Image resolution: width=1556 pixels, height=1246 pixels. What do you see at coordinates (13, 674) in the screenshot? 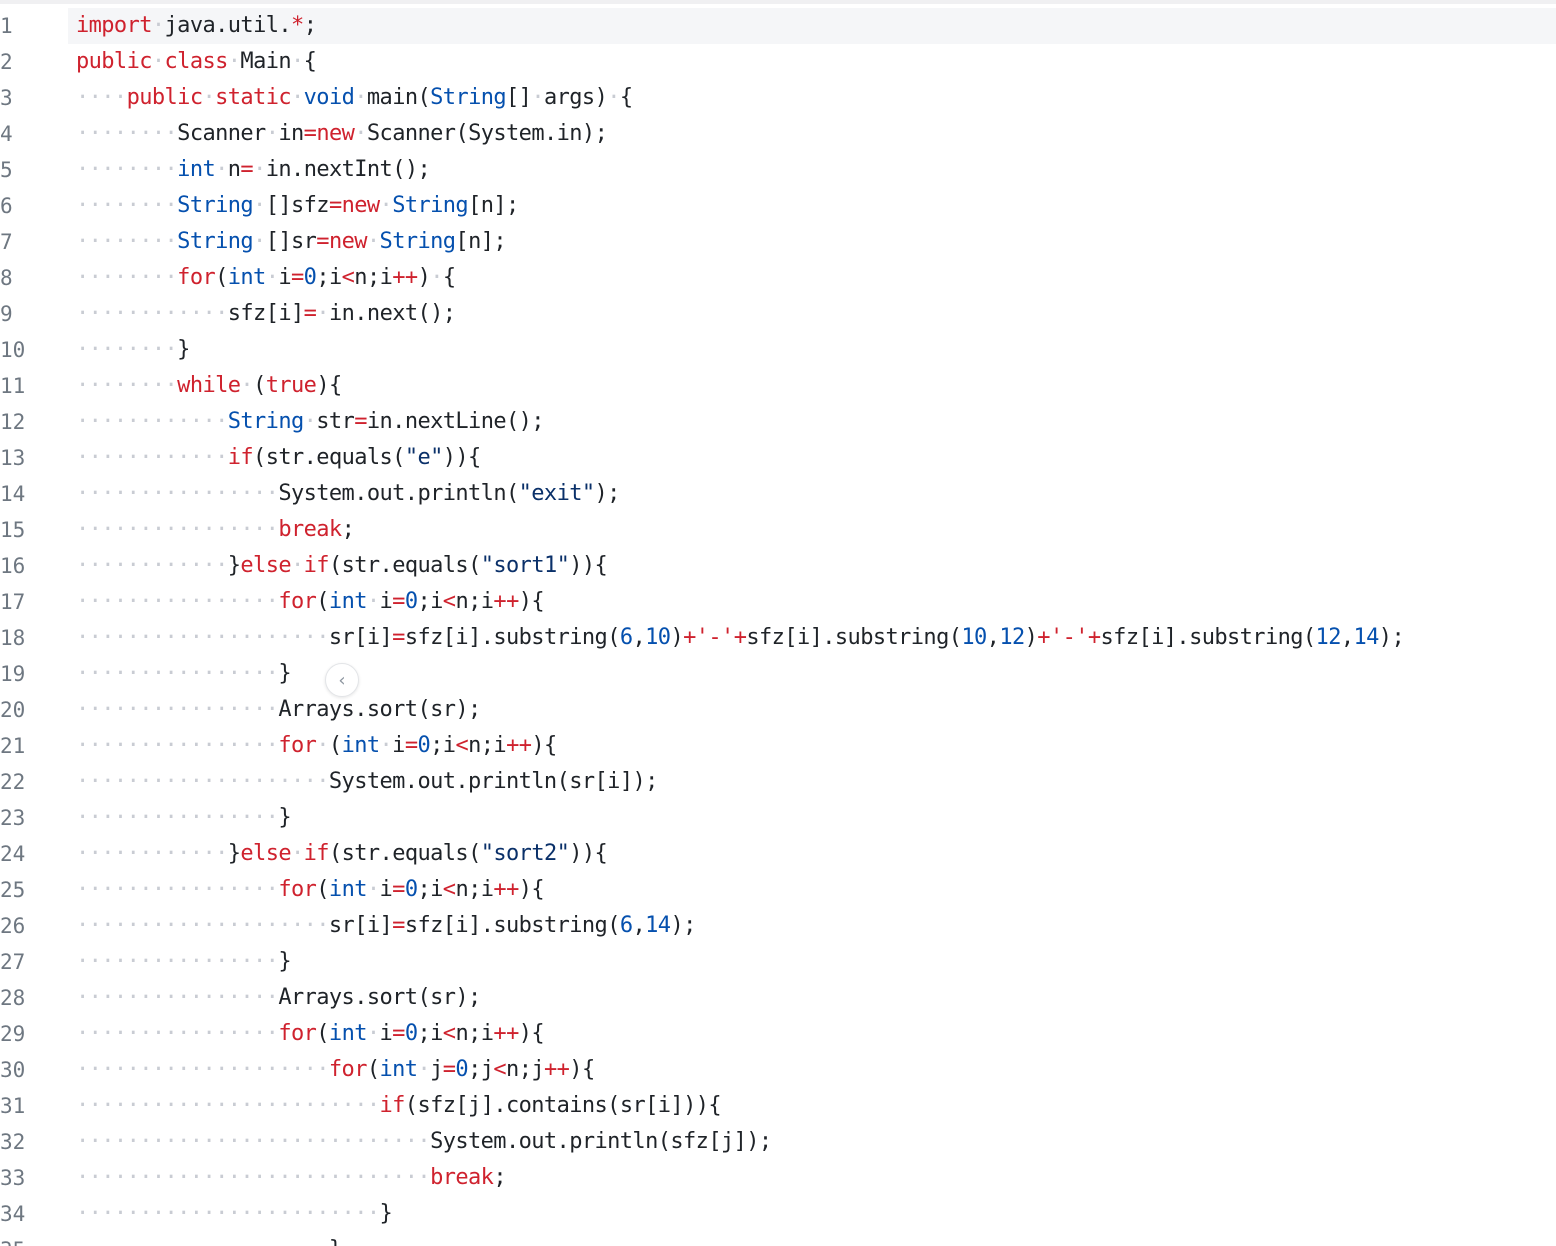
I see `line-number: 19` at bounding box center [13, 674].